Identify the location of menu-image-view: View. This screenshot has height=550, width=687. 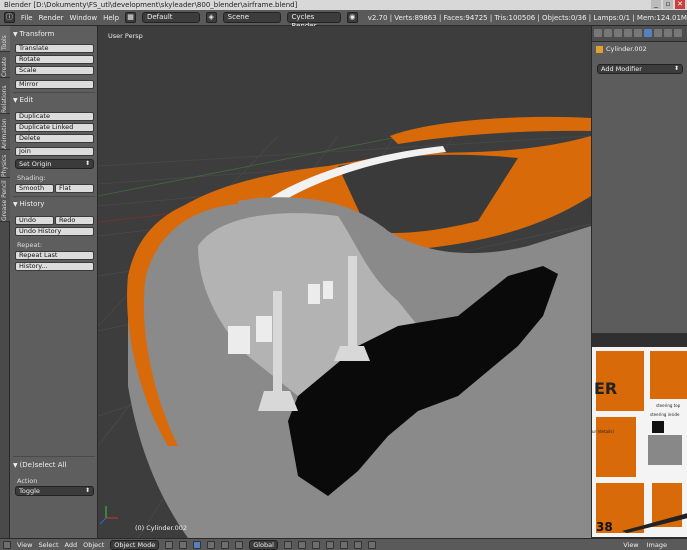
(630, 545).